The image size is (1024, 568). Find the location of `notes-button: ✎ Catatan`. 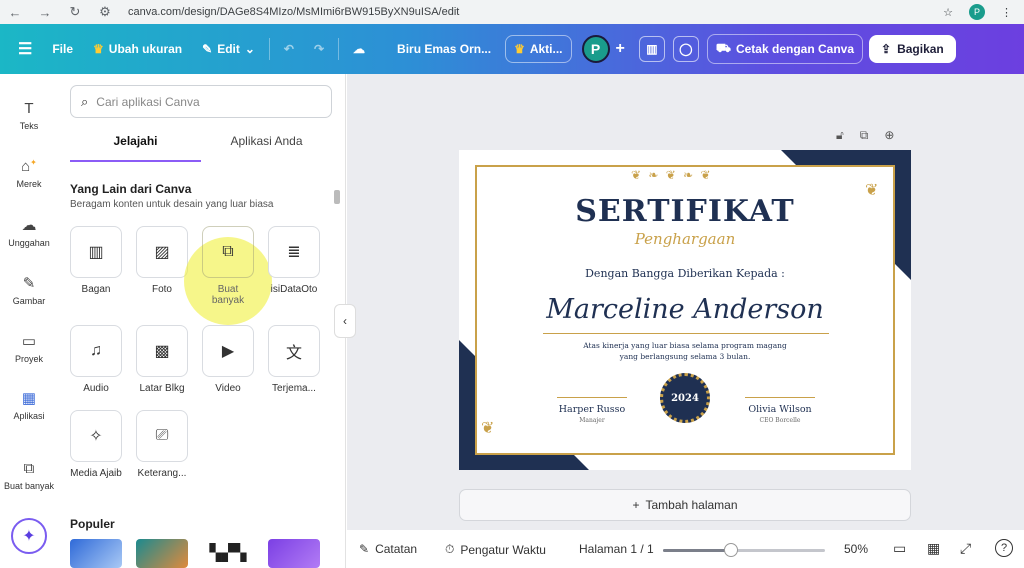

notes-button: ✎ Catatan is located at coordinates (388, 549).